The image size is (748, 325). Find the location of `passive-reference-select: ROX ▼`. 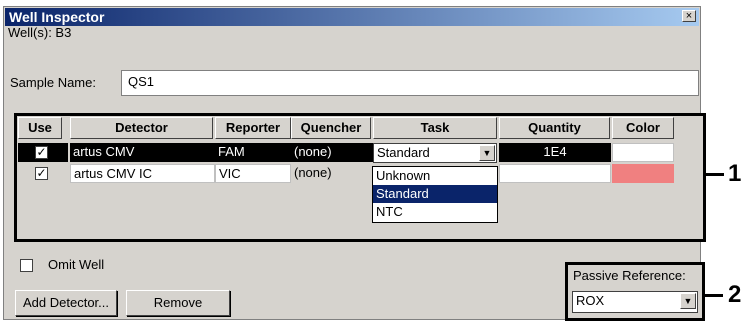

passive-reference-select: ROX ▼ is located at coordinates (635, 302).